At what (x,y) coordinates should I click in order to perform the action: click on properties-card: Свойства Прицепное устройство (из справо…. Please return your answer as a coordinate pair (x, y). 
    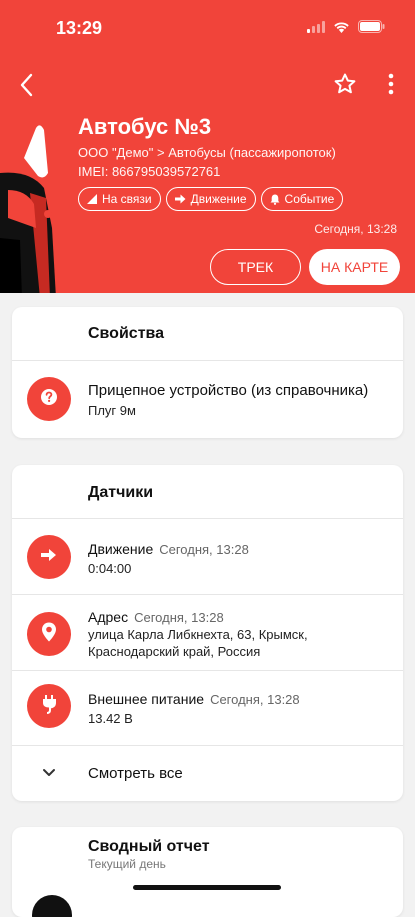
    Looking at the image, I should click on (207, 372).